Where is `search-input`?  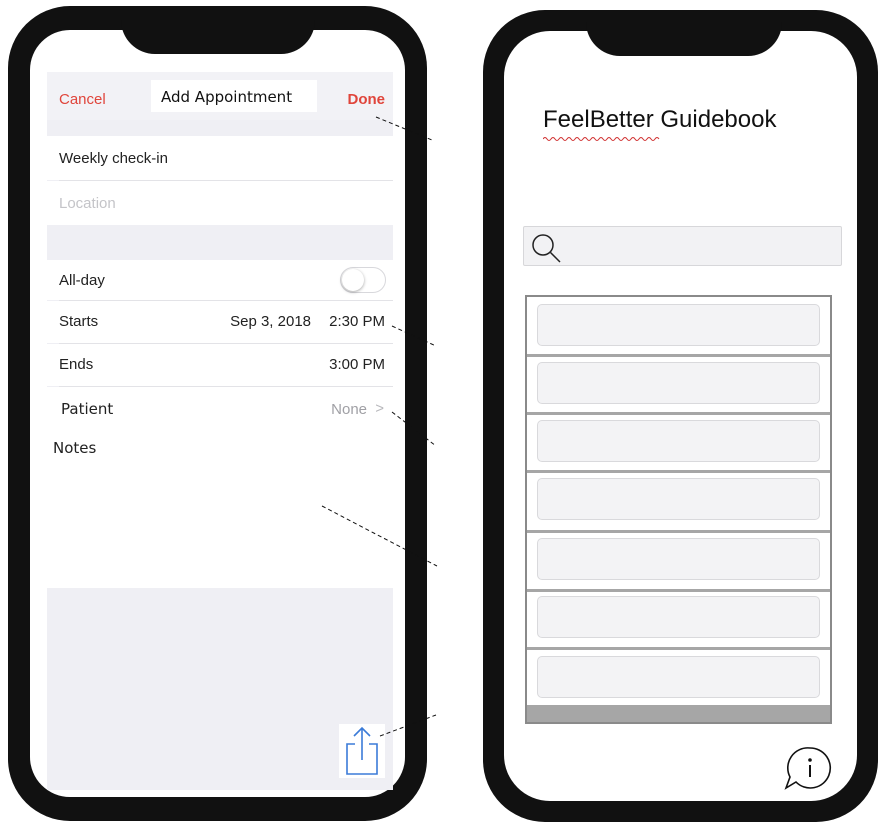
search-input is located at coordinates (682, 246).